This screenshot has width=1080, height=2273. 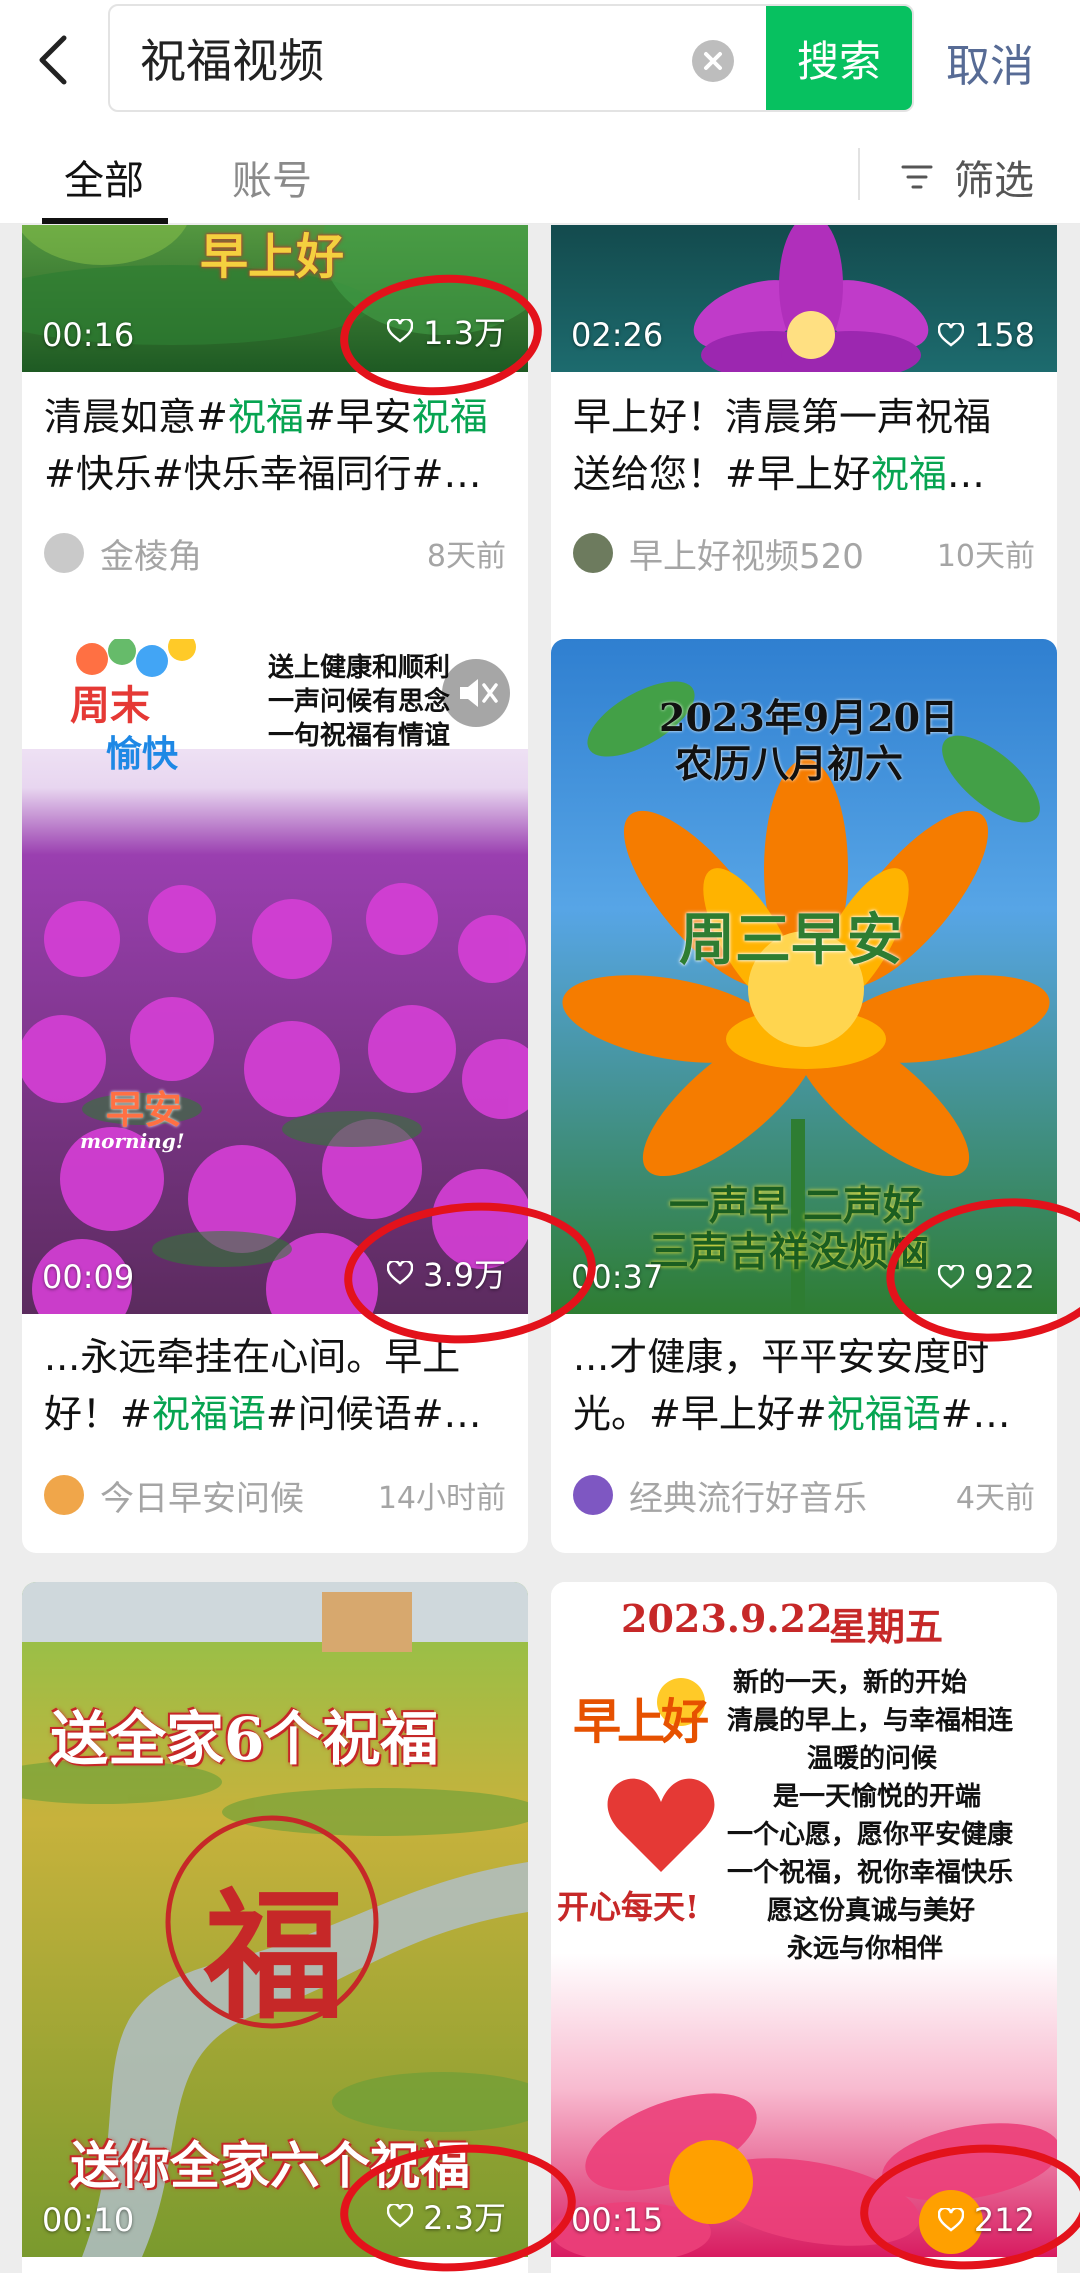 What do you see at coordinates (540, 173) in the screenshot?
I see `result-tabs: 全部 账号 筛选` at bounding box center [540, 173].